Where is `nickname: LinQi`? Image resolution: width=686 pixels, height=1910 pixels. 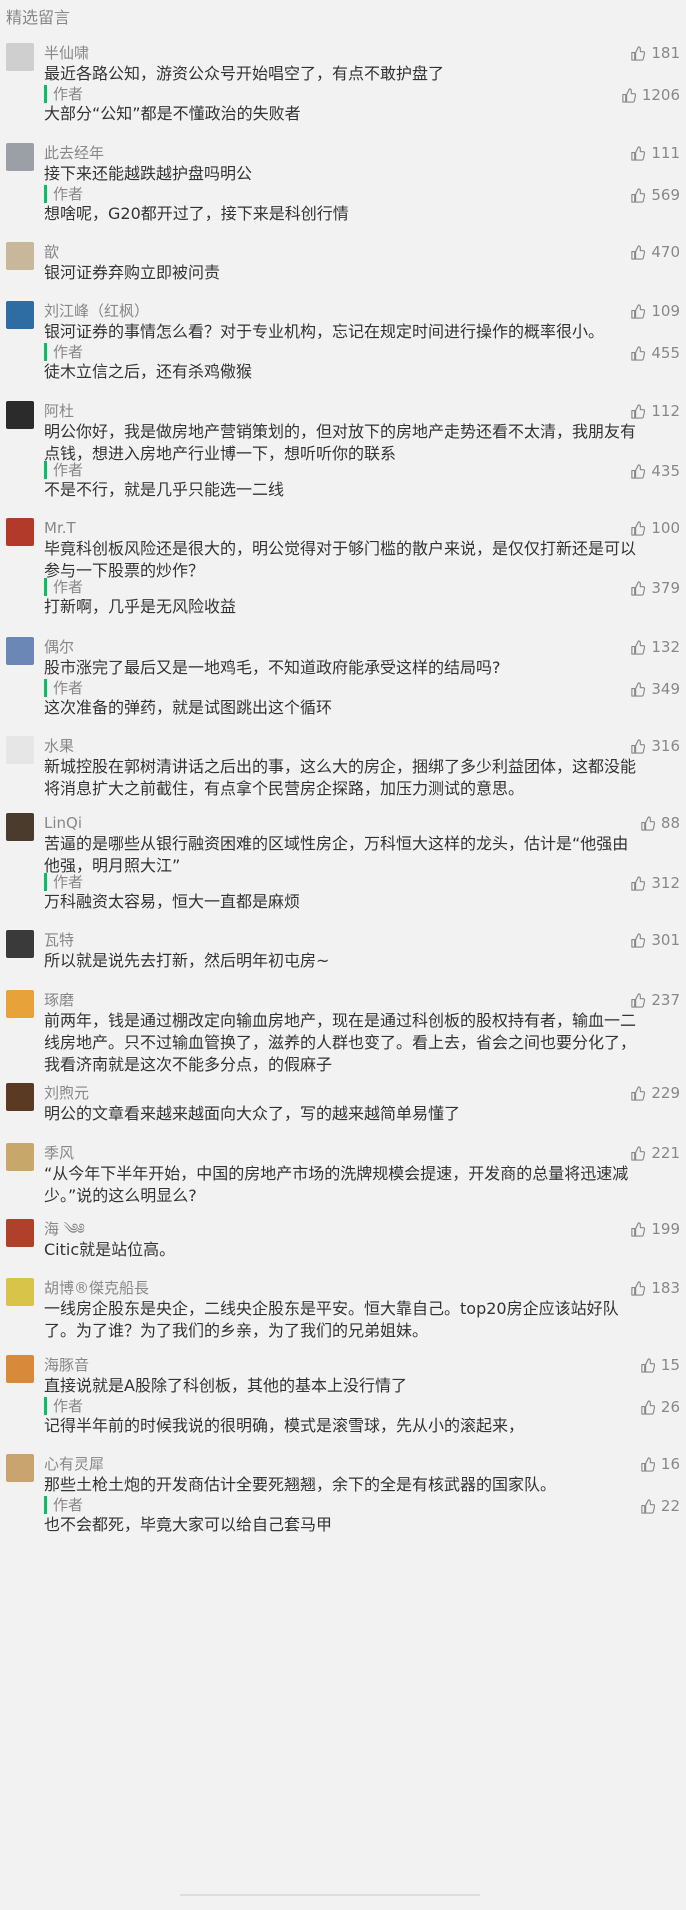
nickname: LinQi is located at coordinates (63, 823).